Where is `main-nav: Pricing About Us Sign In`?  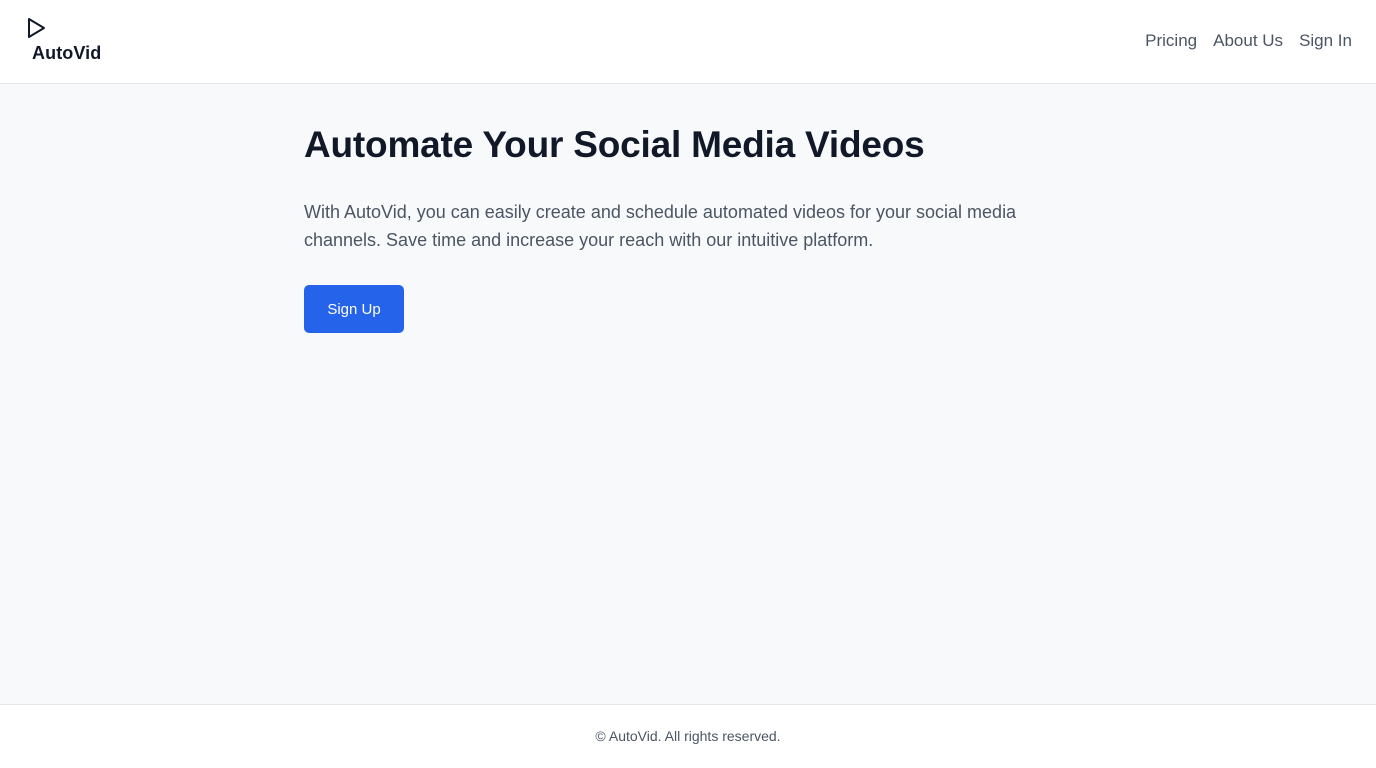 main-nav: Pricing About Us Sign In is located at coordinates (1248, 41).